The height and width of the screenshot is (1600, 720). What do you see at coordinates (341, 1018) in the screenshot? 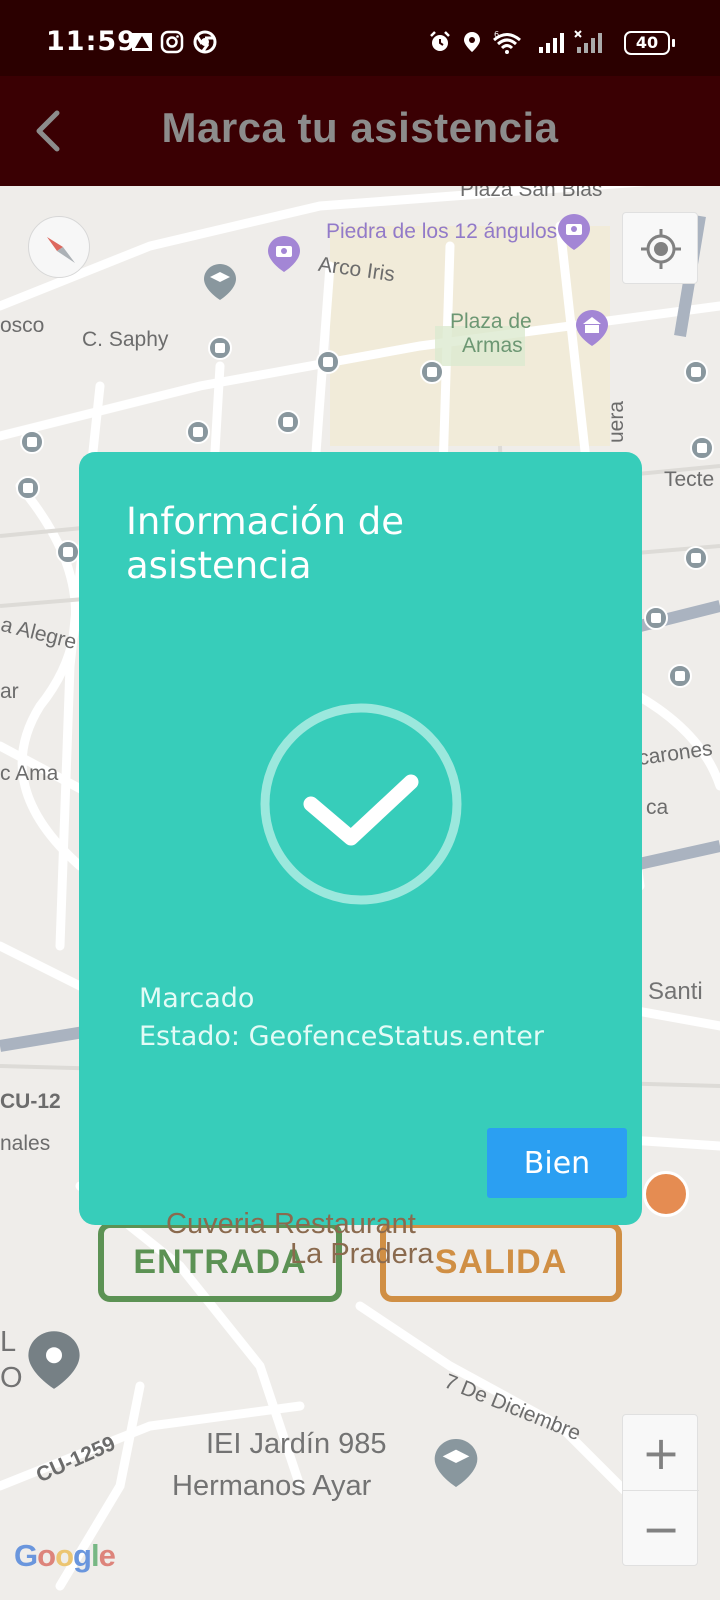
I see `dialog-status: Marcado Estado: GeofenceStatus.enter` at bounding box center [341, 1018].